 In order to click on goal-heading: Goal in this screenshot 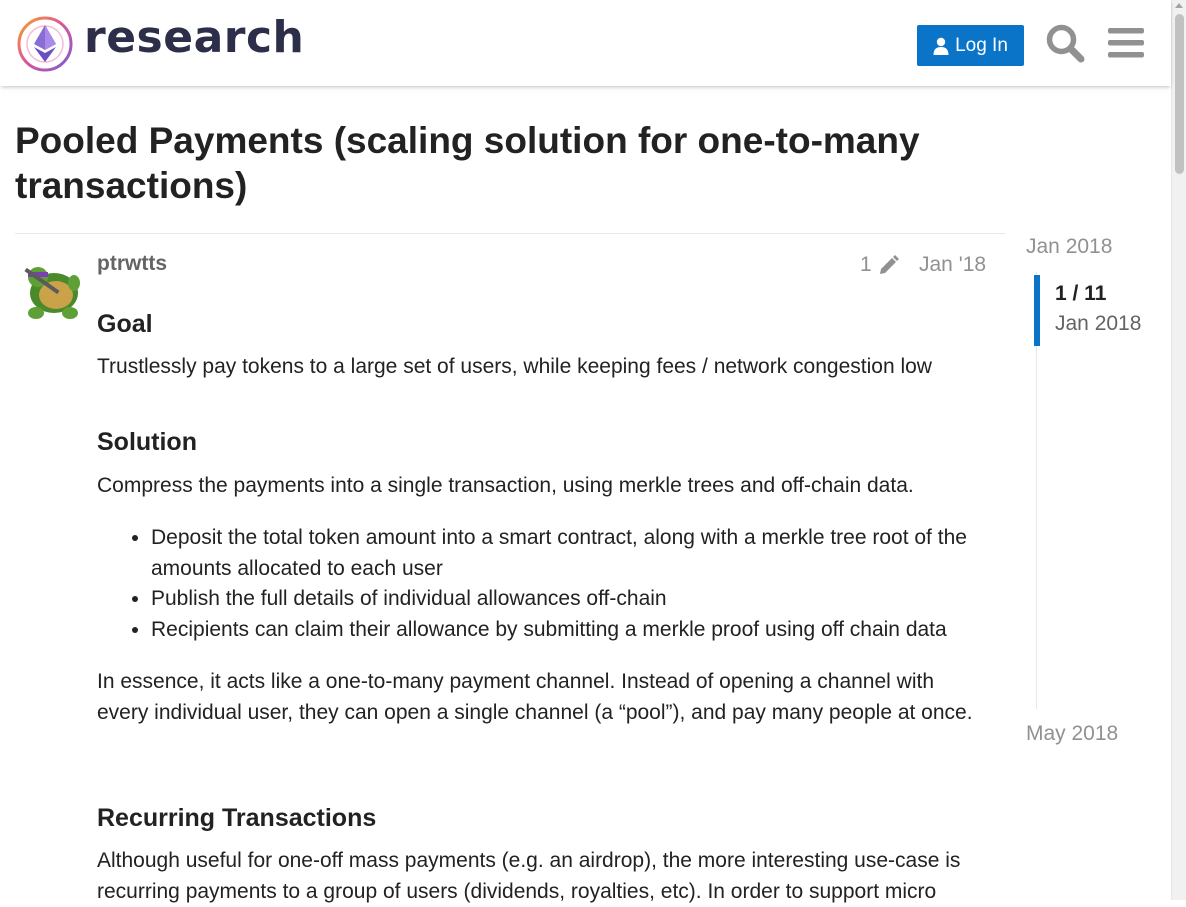, I will do `click(125, 324)`.